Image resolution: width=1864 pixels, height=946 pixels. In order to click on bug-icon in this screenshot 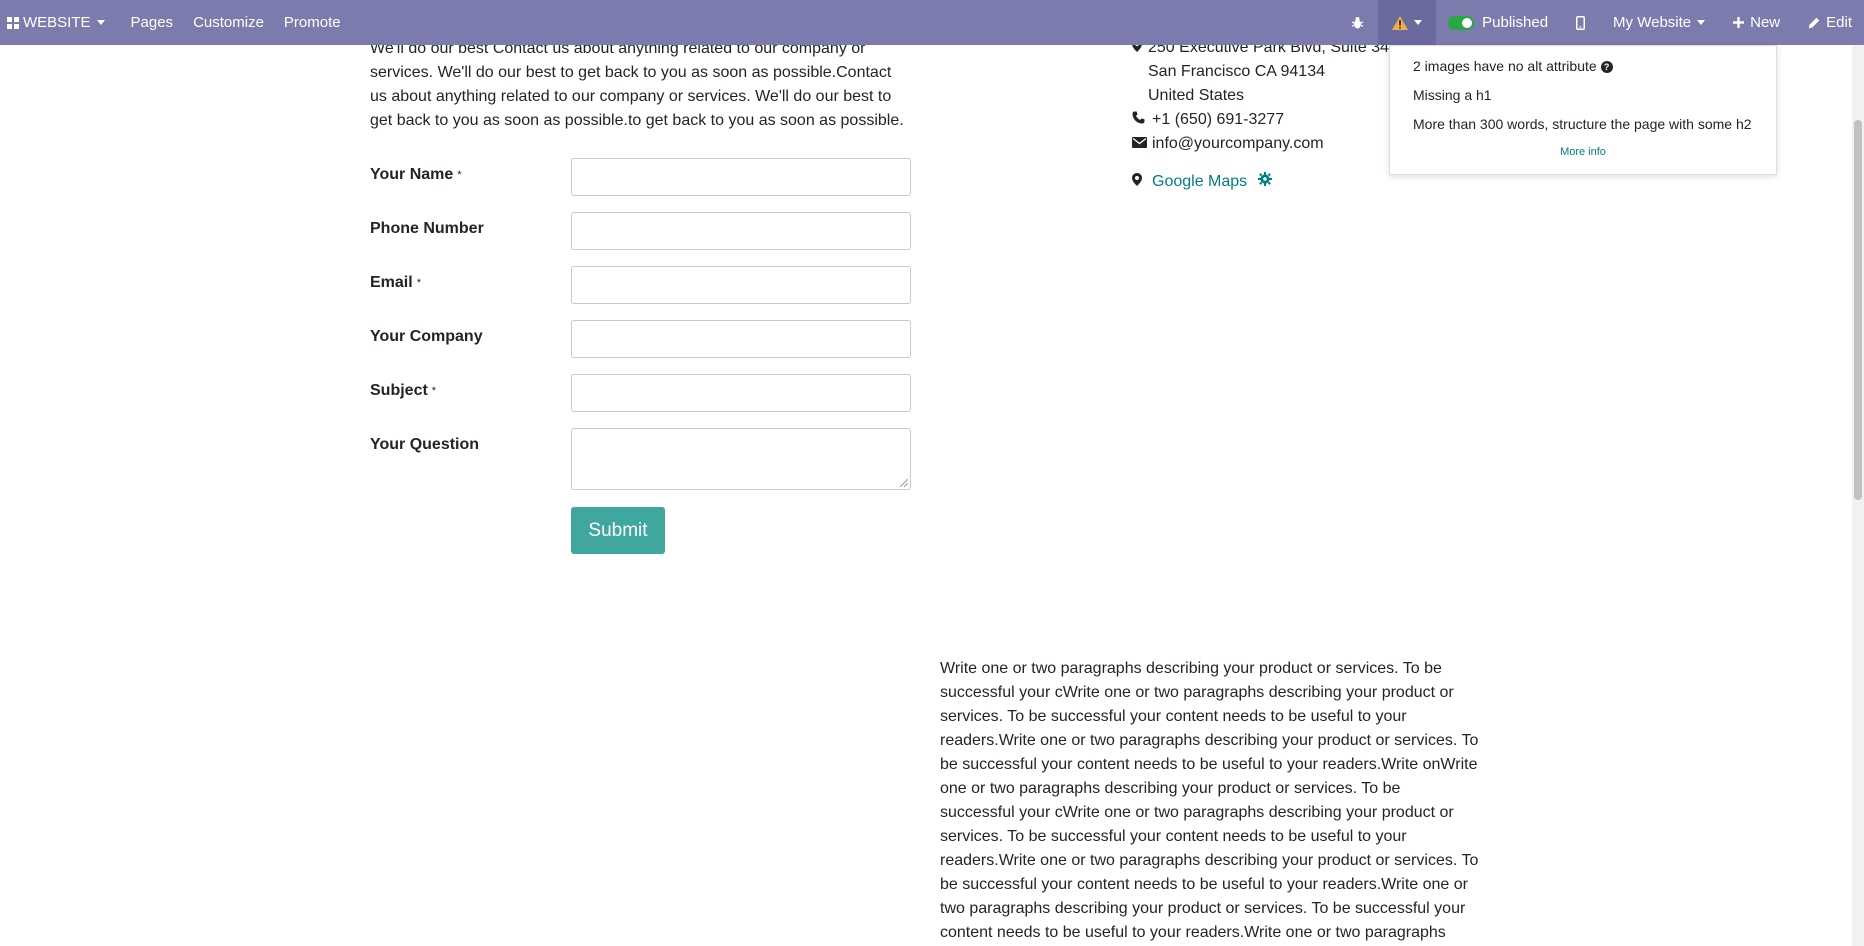, I will do `click(1357, 23)`.